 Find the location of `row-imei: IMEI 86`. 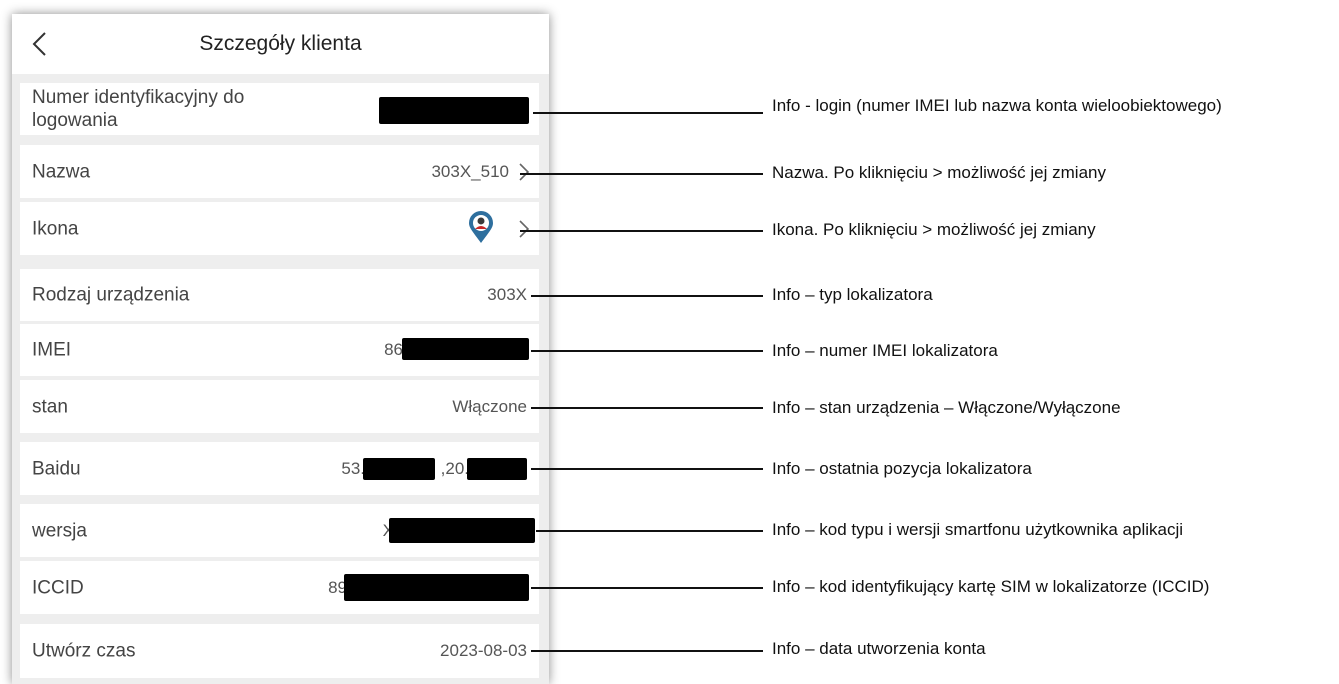

row-imei: IMEI 86 is located at coordinates (279, 350).